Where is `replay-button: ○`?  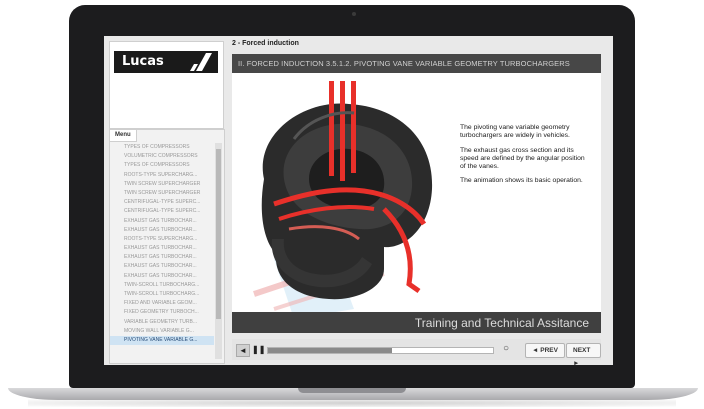
replay-button: ○ is located at coordinates (508, 349).